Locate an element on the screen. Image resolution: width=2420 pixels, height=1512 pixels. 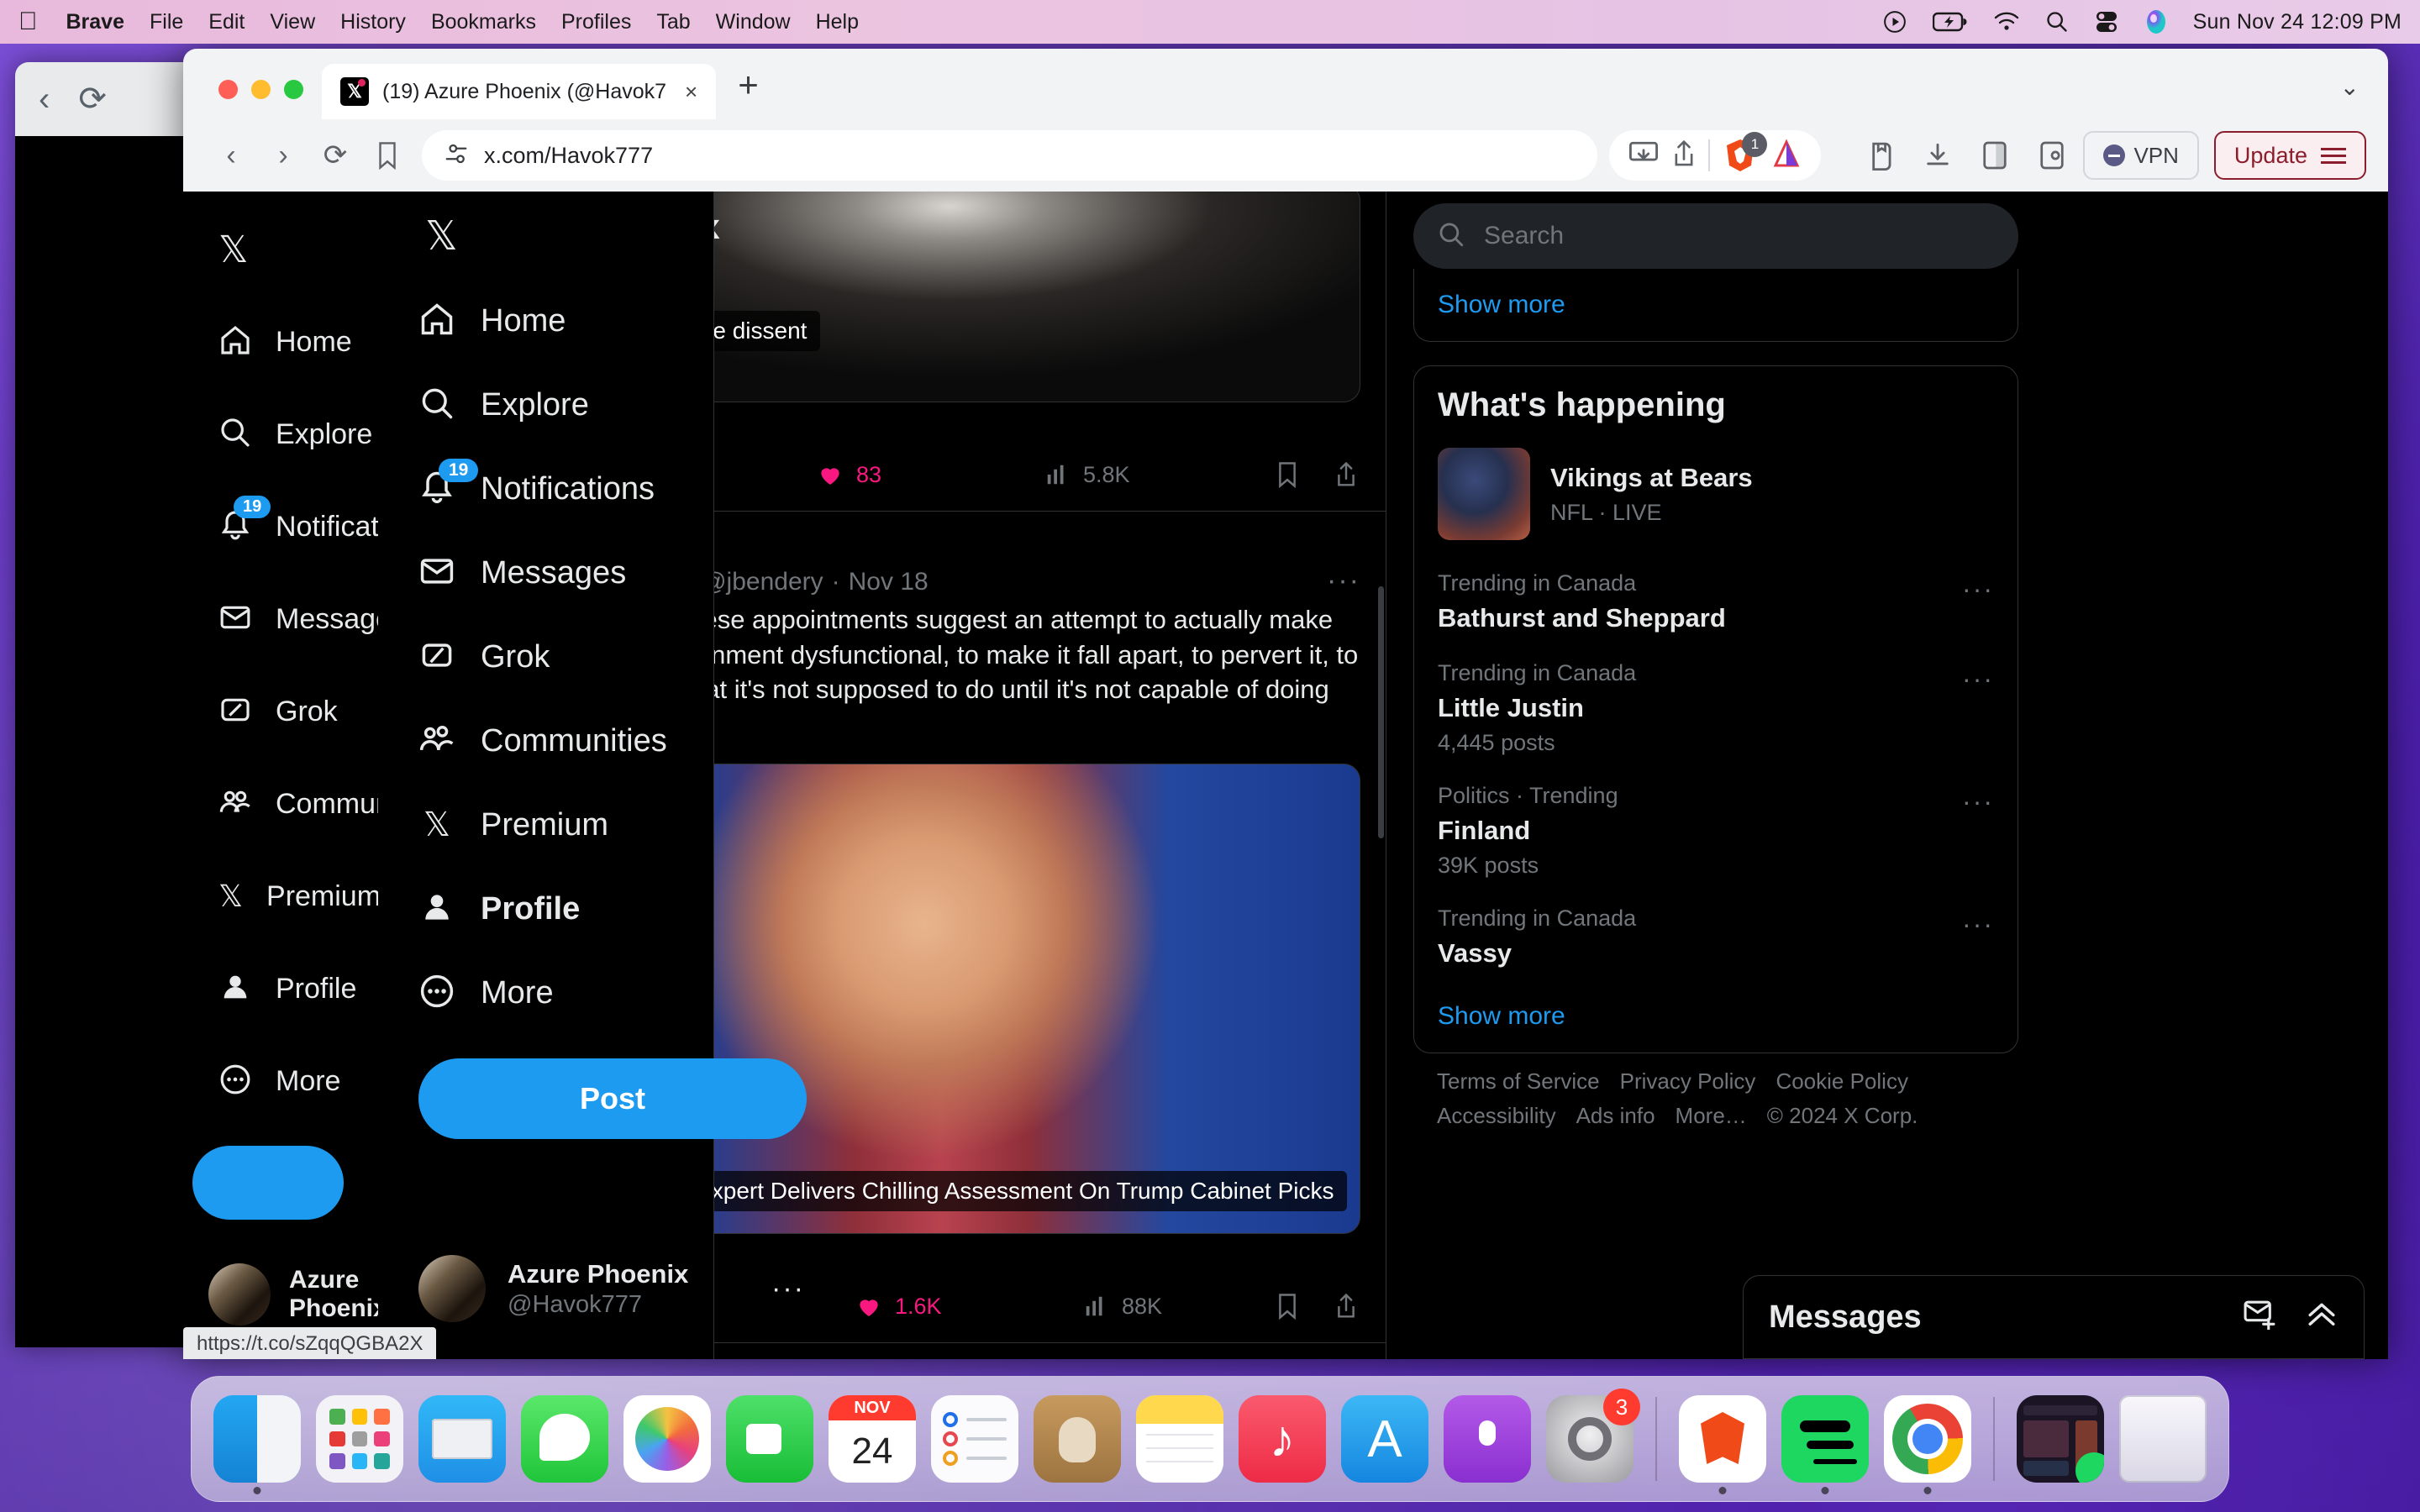
new-tab-button: + is located at coordinates (749, 93).